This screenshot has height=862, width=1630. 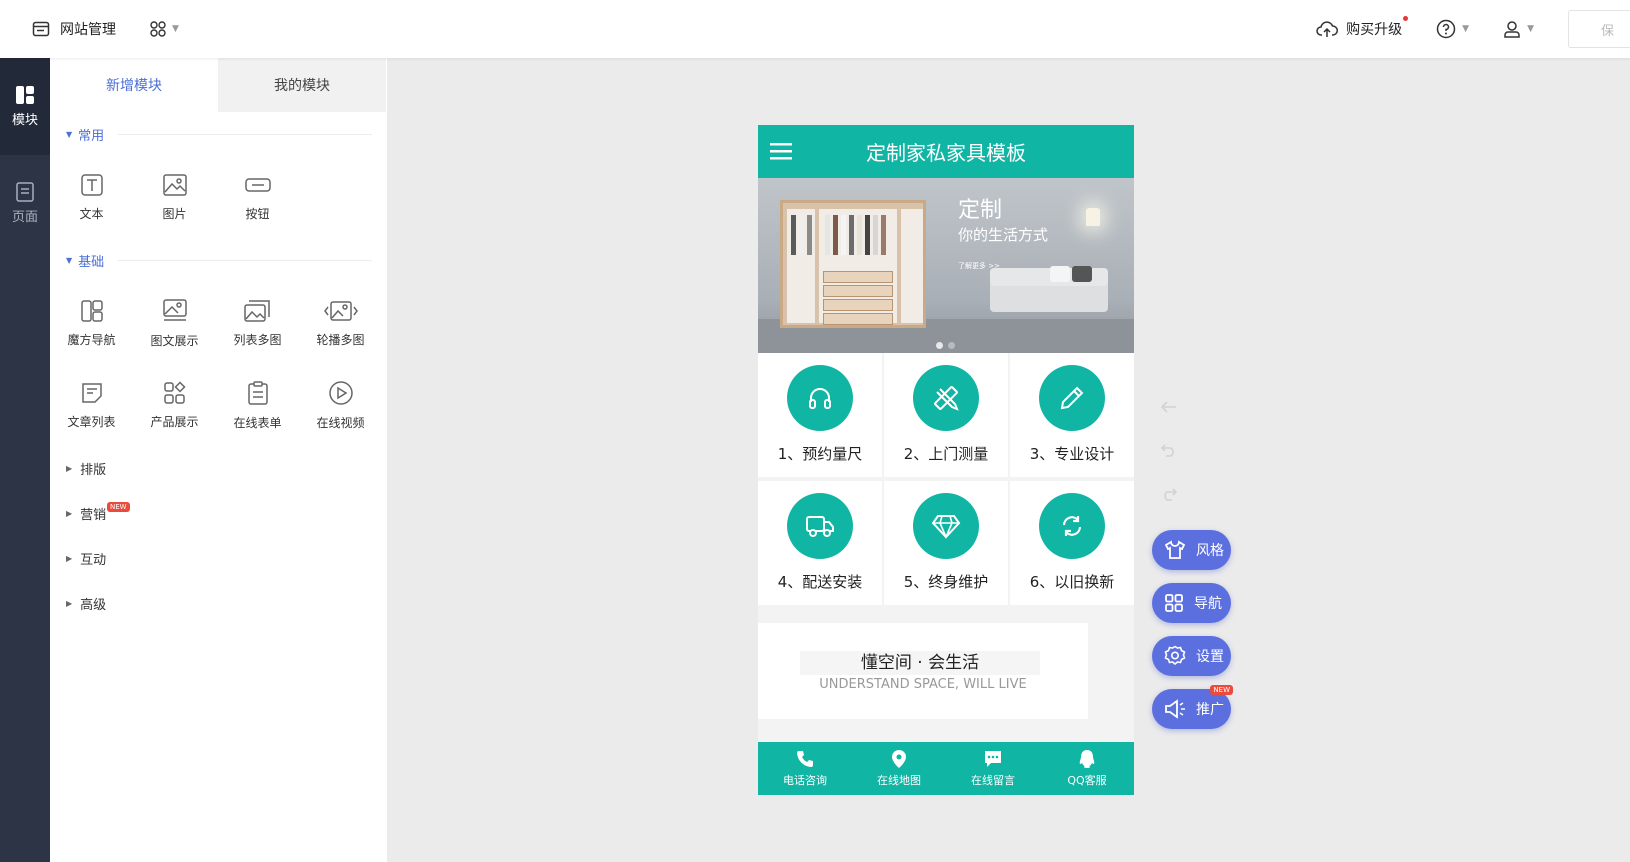 What do you see at coordinates (218, 603) in the screenshot?
I see `section-advanced: ▶ 高级` at bounding box center [218, 603].